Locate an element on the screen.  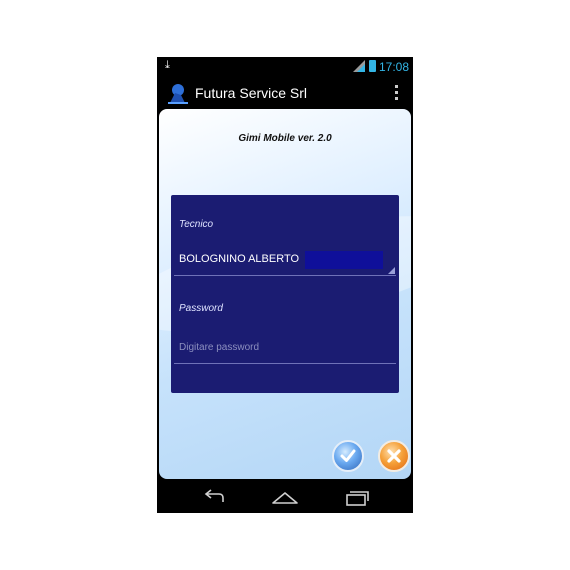
checkmark-icon is located at coordinates (348, 455).